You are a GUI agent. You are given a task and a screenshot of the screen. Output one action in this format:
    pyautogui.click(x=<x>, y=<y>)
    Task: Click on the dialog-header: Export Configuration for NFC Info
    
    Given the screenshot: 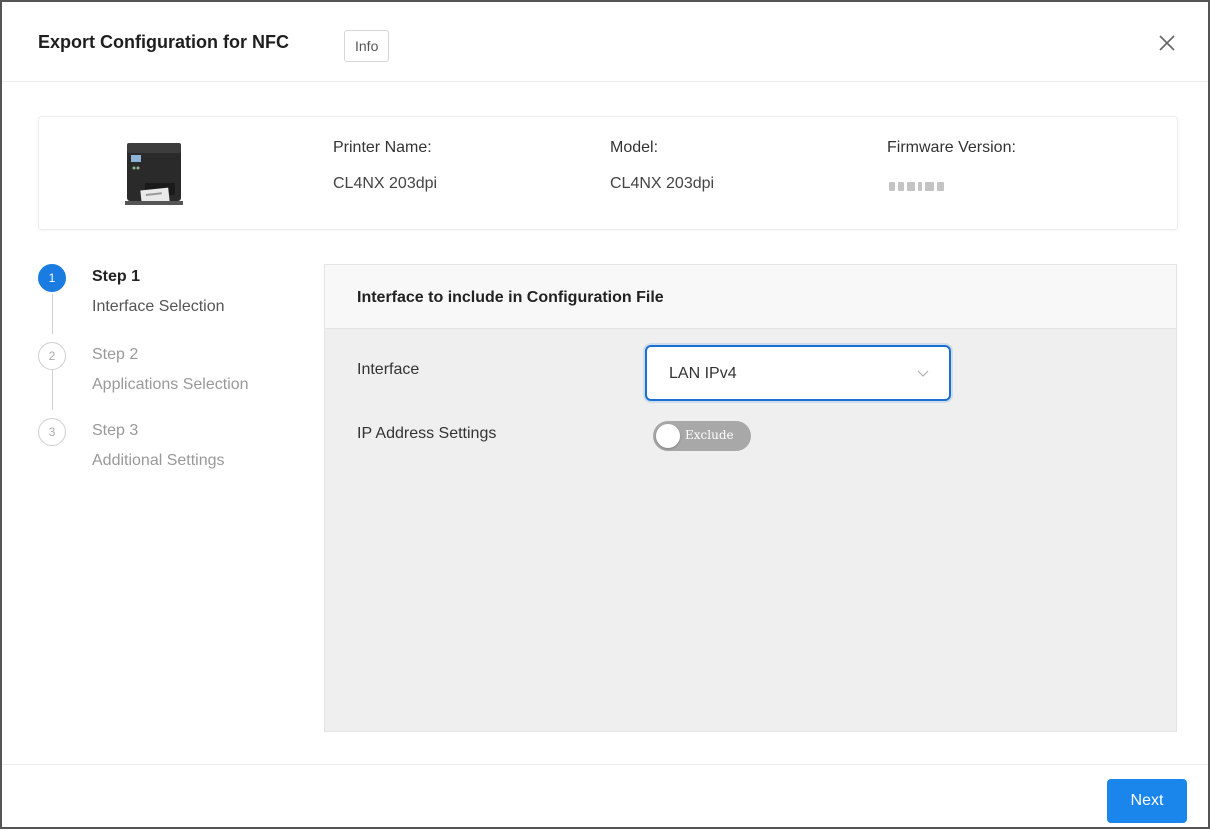 What is the action you would take?
    pyautogui.click(x=605, y=42)
    